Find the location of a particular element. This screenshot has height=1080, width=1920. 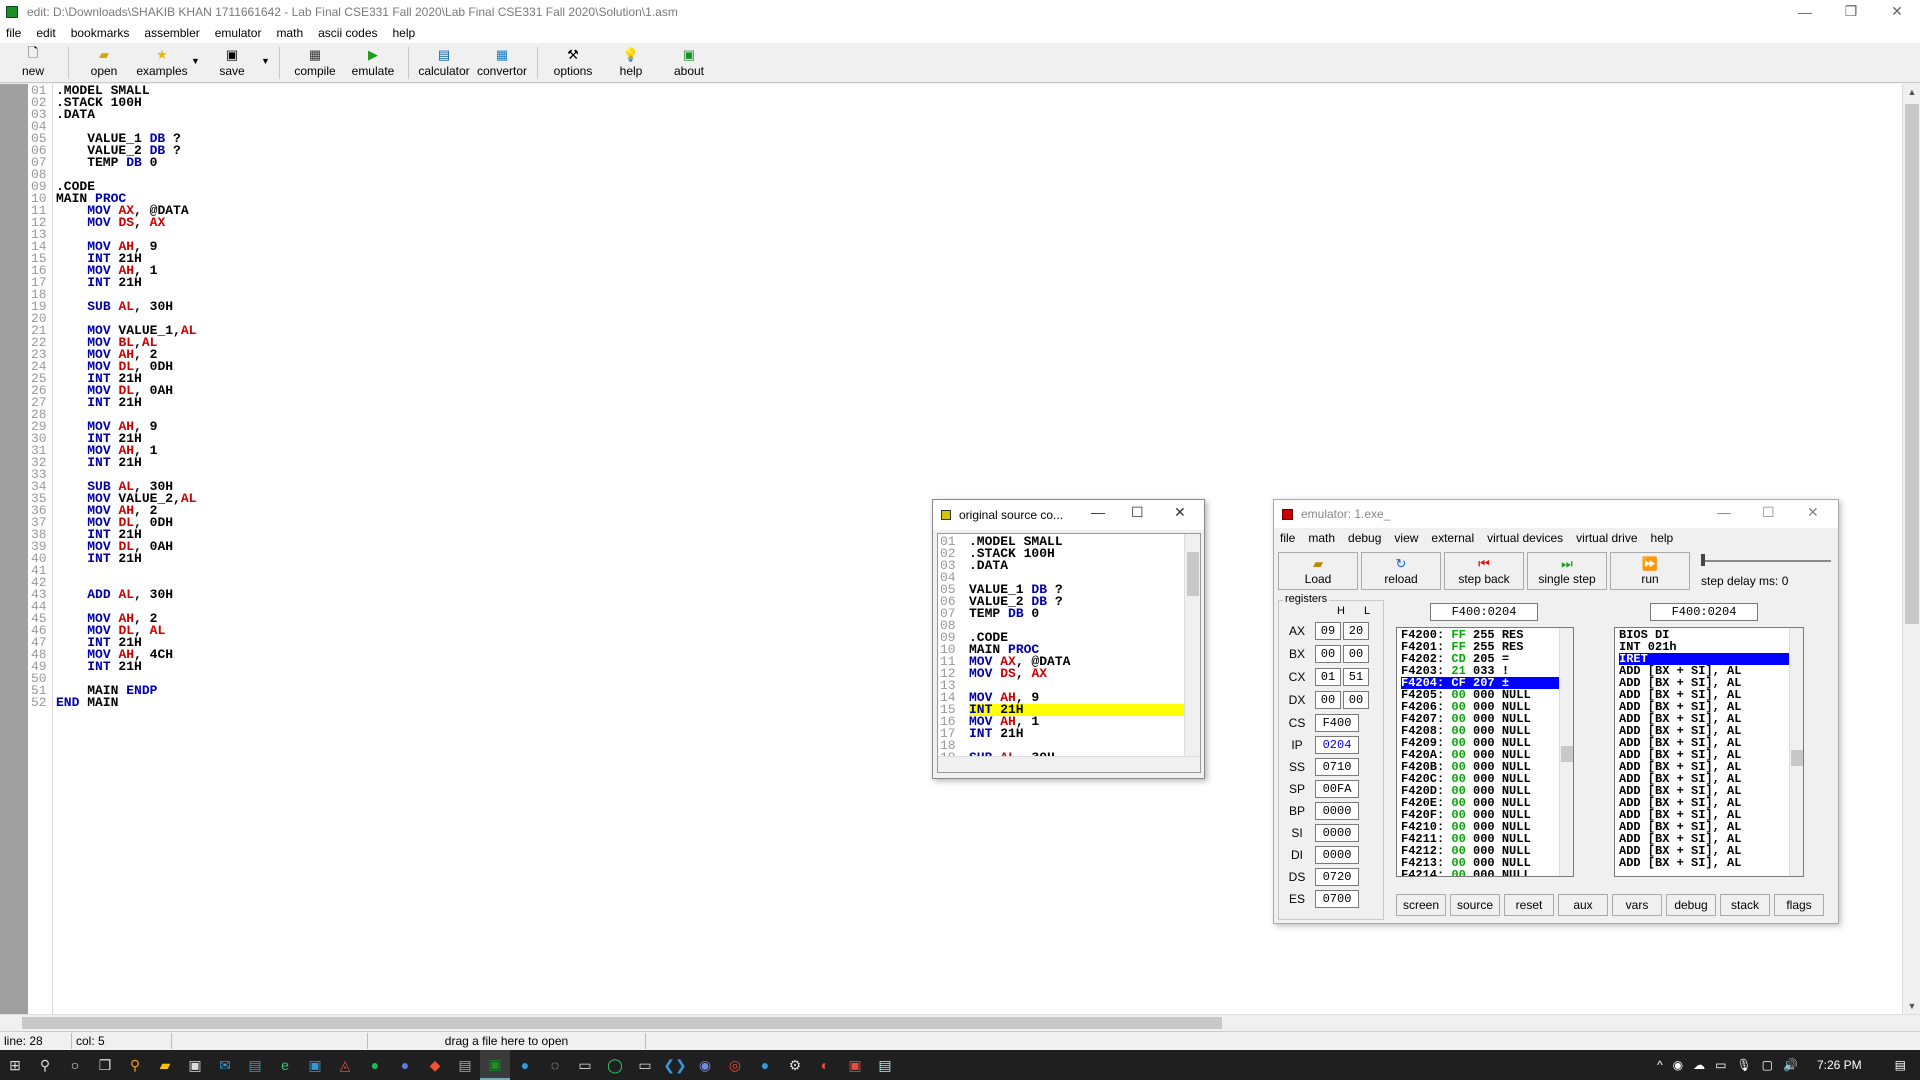

save-button: ▣ save is located at coordinates (232, 63).